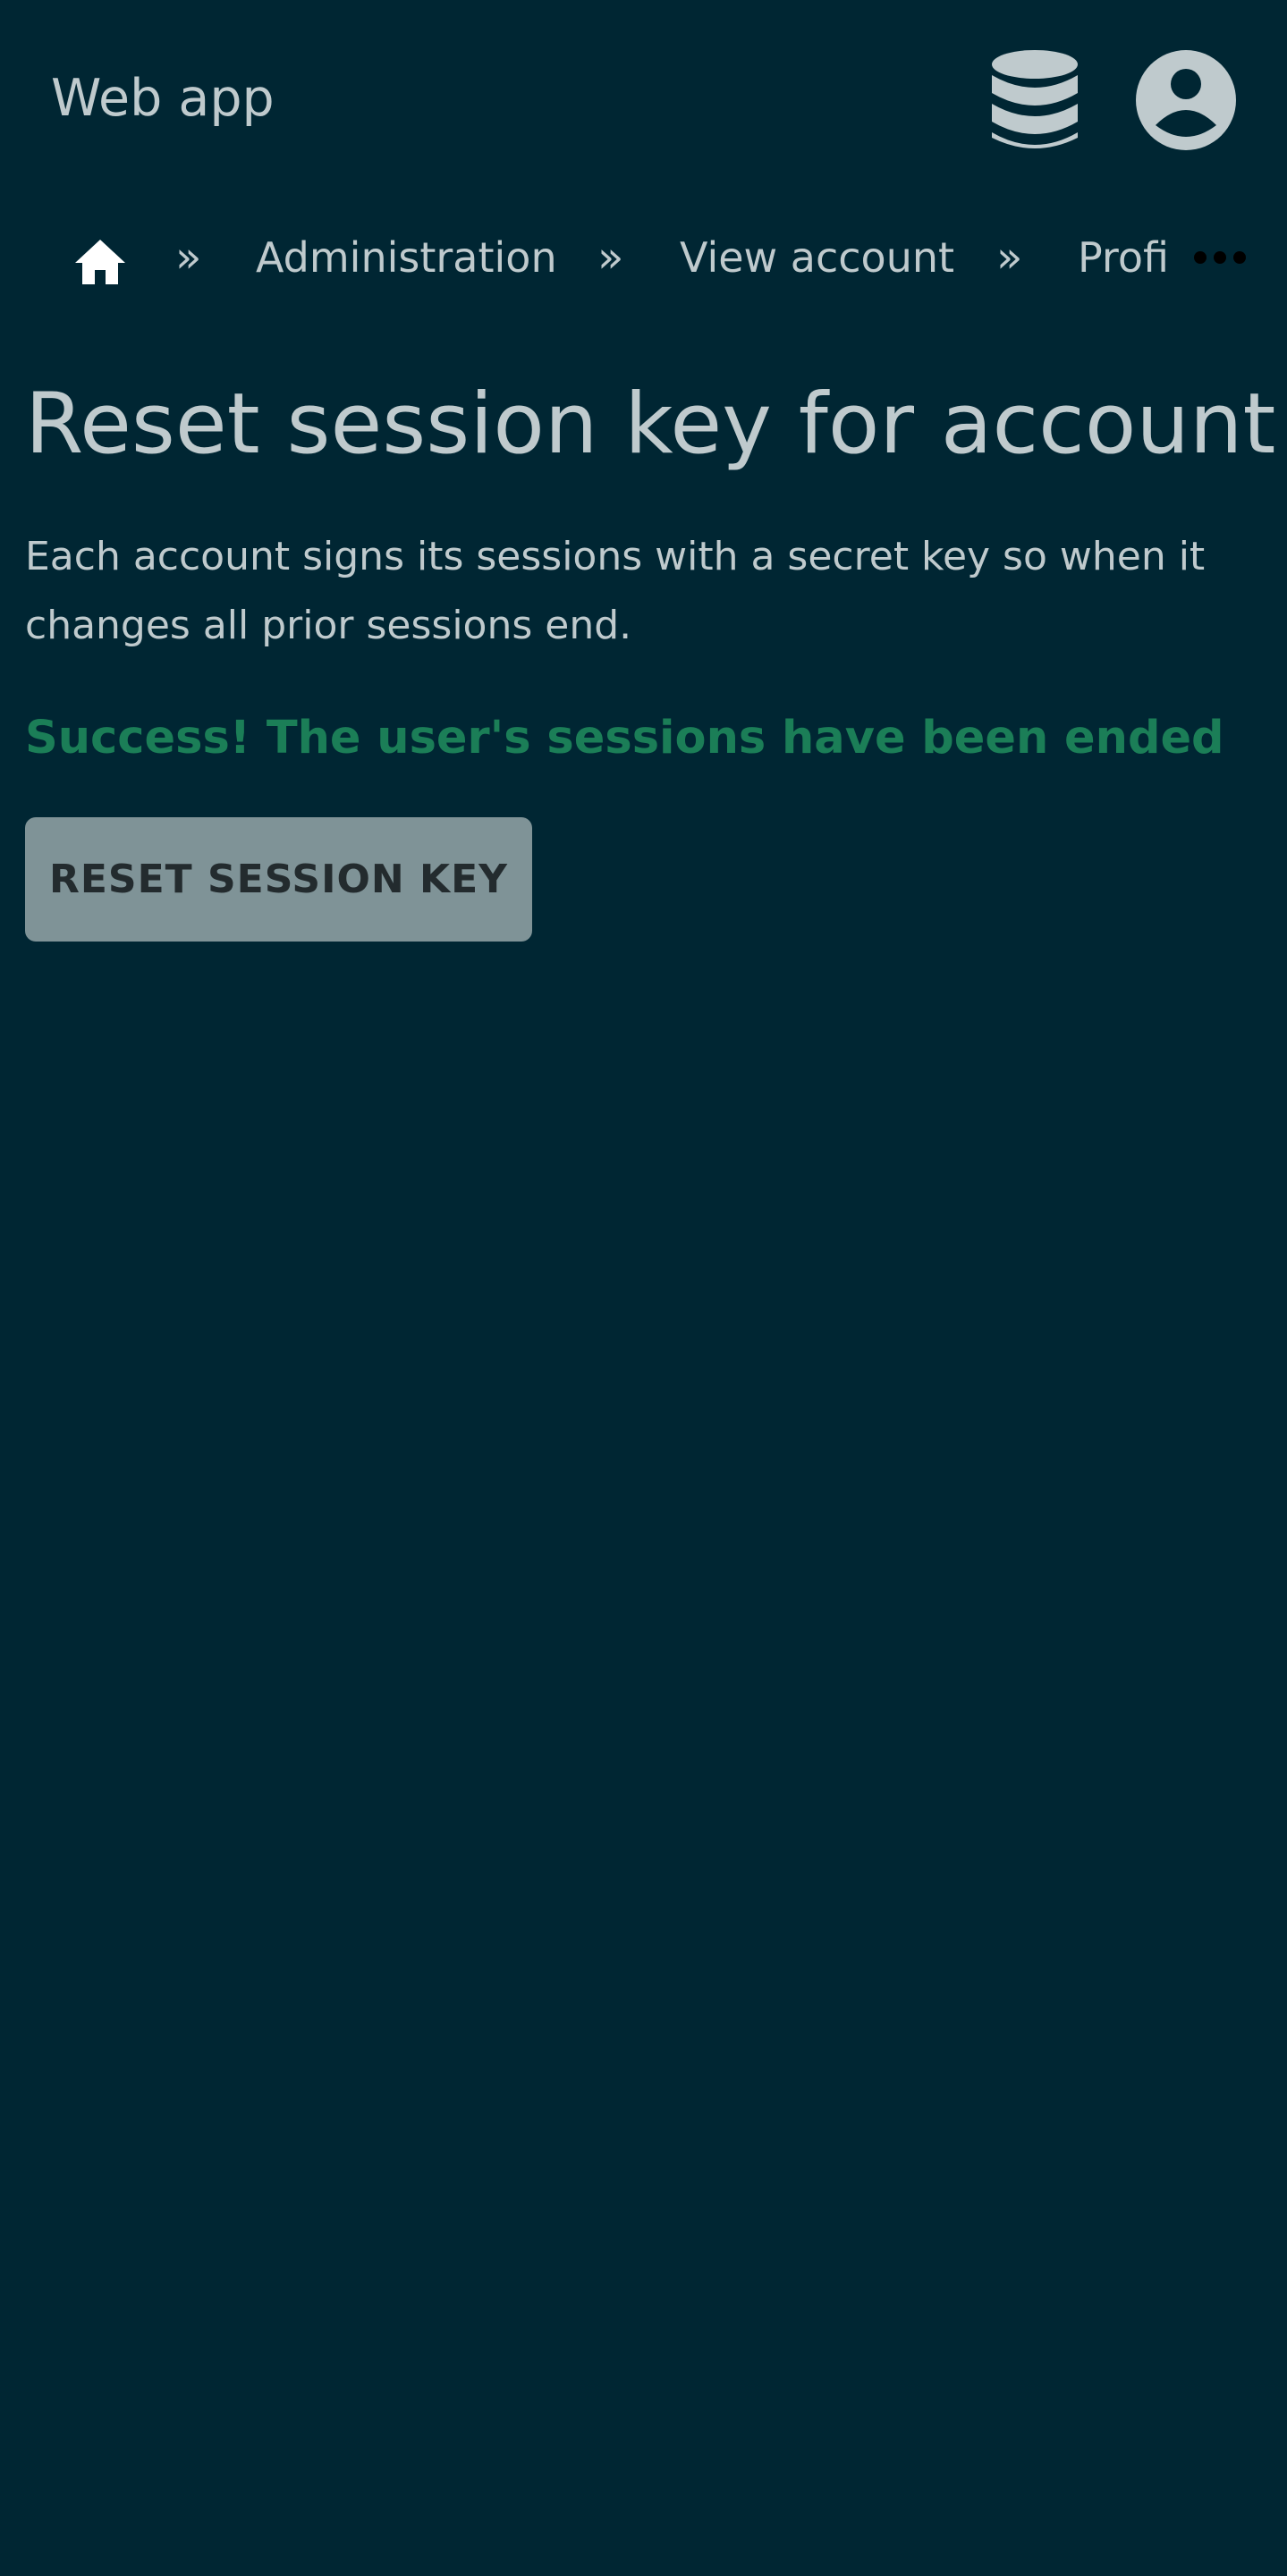 This screenshot has height=2576, width=1287. Describe the element at coordinates (1220, 257) in the screenshot. I see `more-icon` at that location.